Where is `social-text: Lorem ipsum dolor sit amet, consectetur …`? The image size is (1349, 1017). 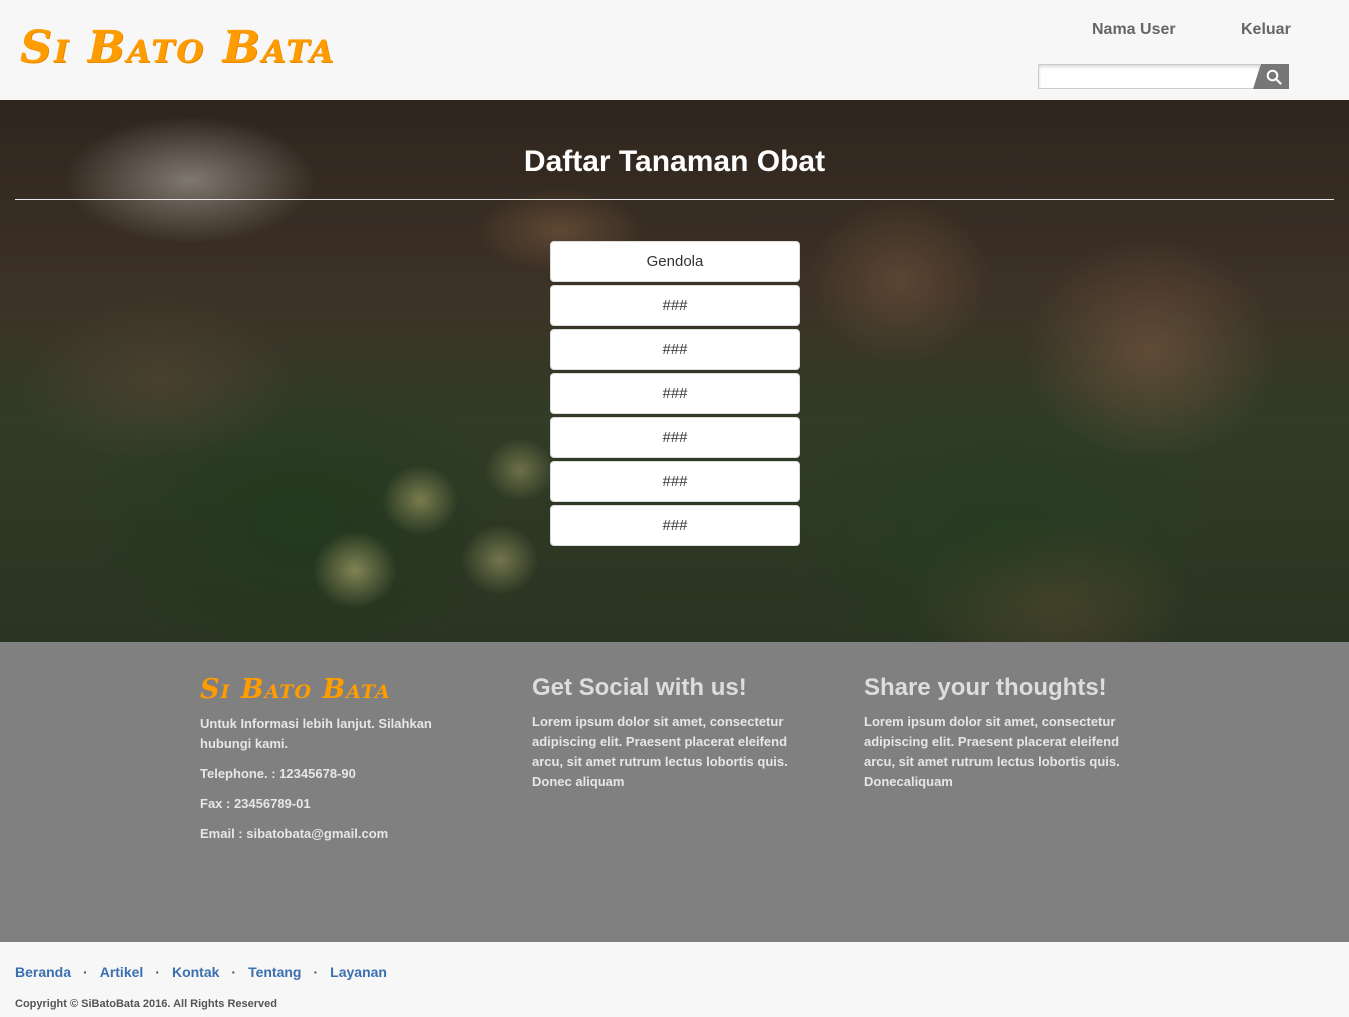
social-text: Lorem ipsum dolor sit amet, consectetur … is located at coordinates (660, 751).